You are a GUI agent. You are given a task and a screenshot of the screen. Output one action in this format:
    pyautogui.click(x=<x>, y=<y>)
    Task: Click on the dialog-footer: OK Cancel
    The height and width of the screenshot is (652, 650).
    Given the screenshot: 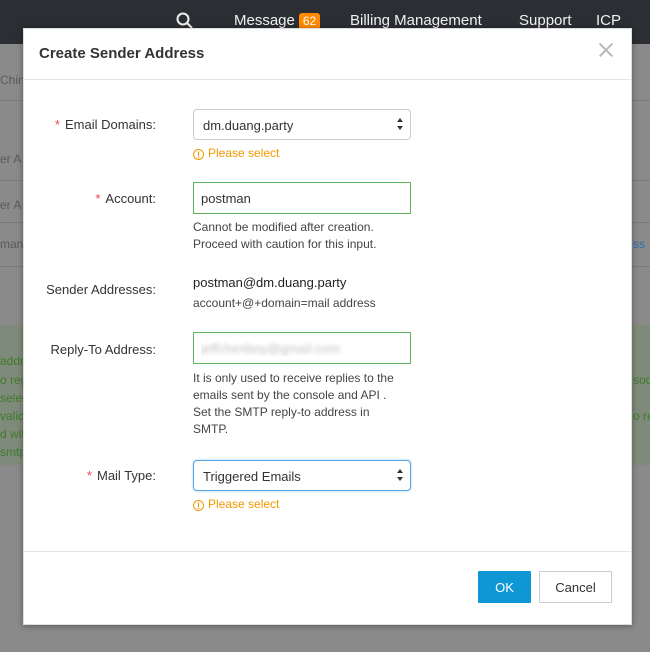 What is the action you would take?
    pyautogui.click(x=327, y=587)
    